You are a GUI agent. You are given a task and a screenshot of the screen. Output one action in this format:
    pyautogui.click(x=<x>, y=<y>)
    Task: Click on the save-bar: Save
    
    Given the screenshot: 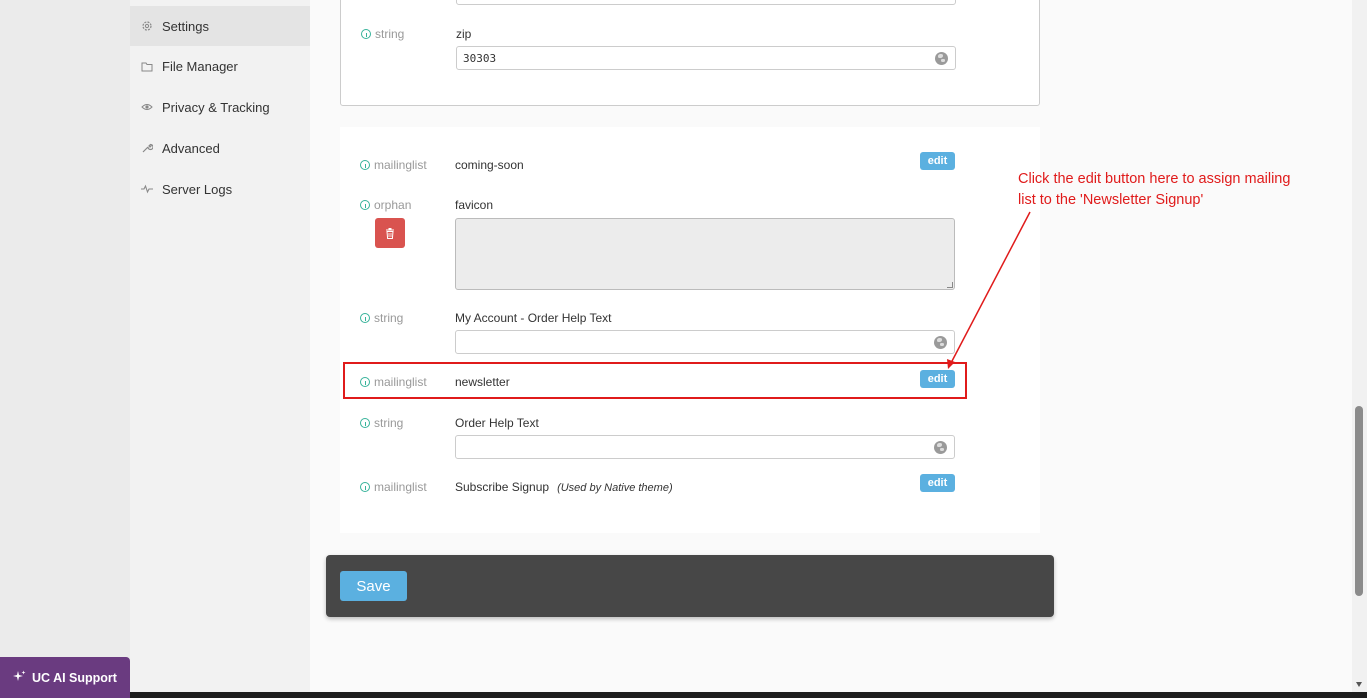 What is the action you would take?
    pyautogui.click(x=690, y=586)
    